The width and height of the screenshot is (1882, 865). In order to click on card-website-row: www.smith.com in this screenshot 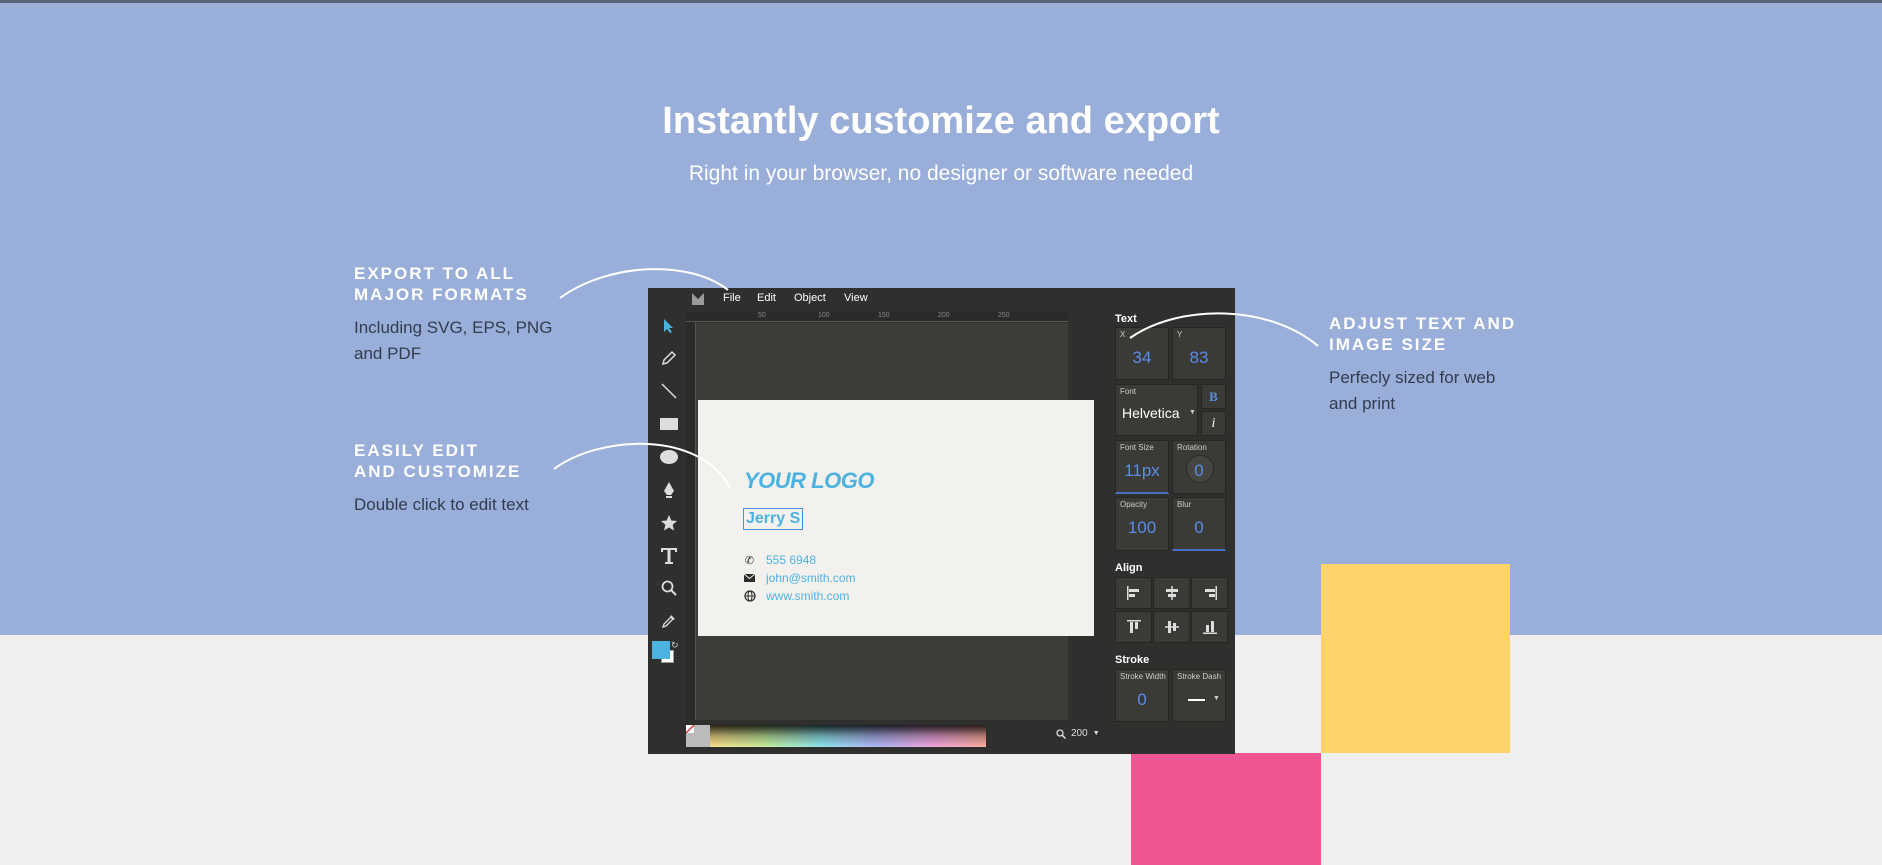, I will do `click(796, 596)`.